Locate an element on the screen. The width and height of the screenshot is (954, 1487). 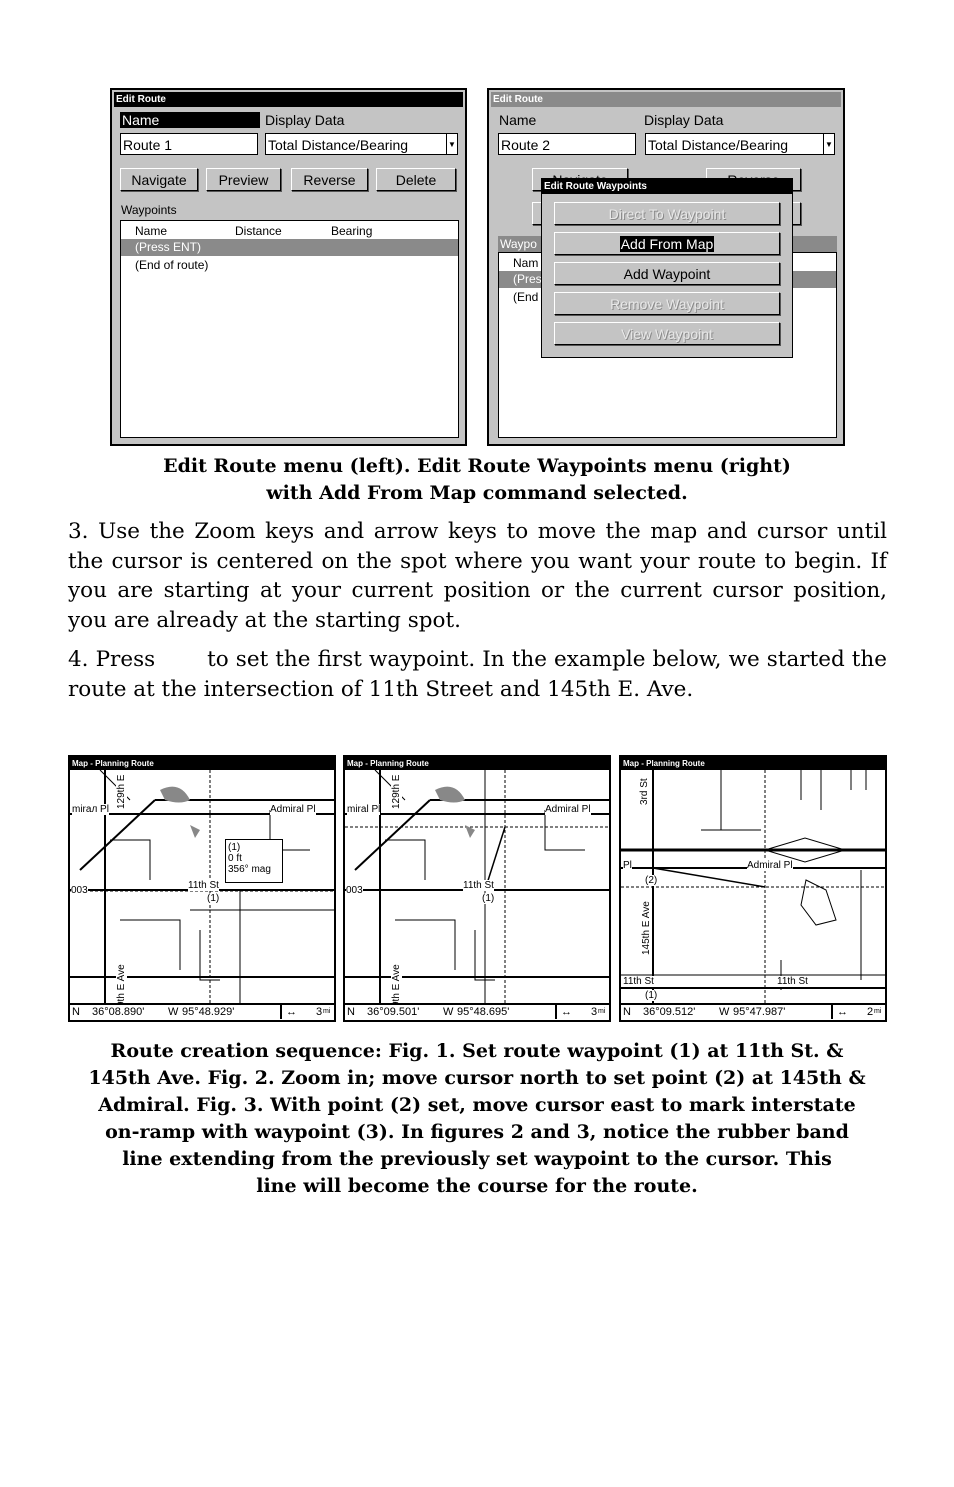
view-waypoint-button: View Waypoint is located at coordinates (667, 333).